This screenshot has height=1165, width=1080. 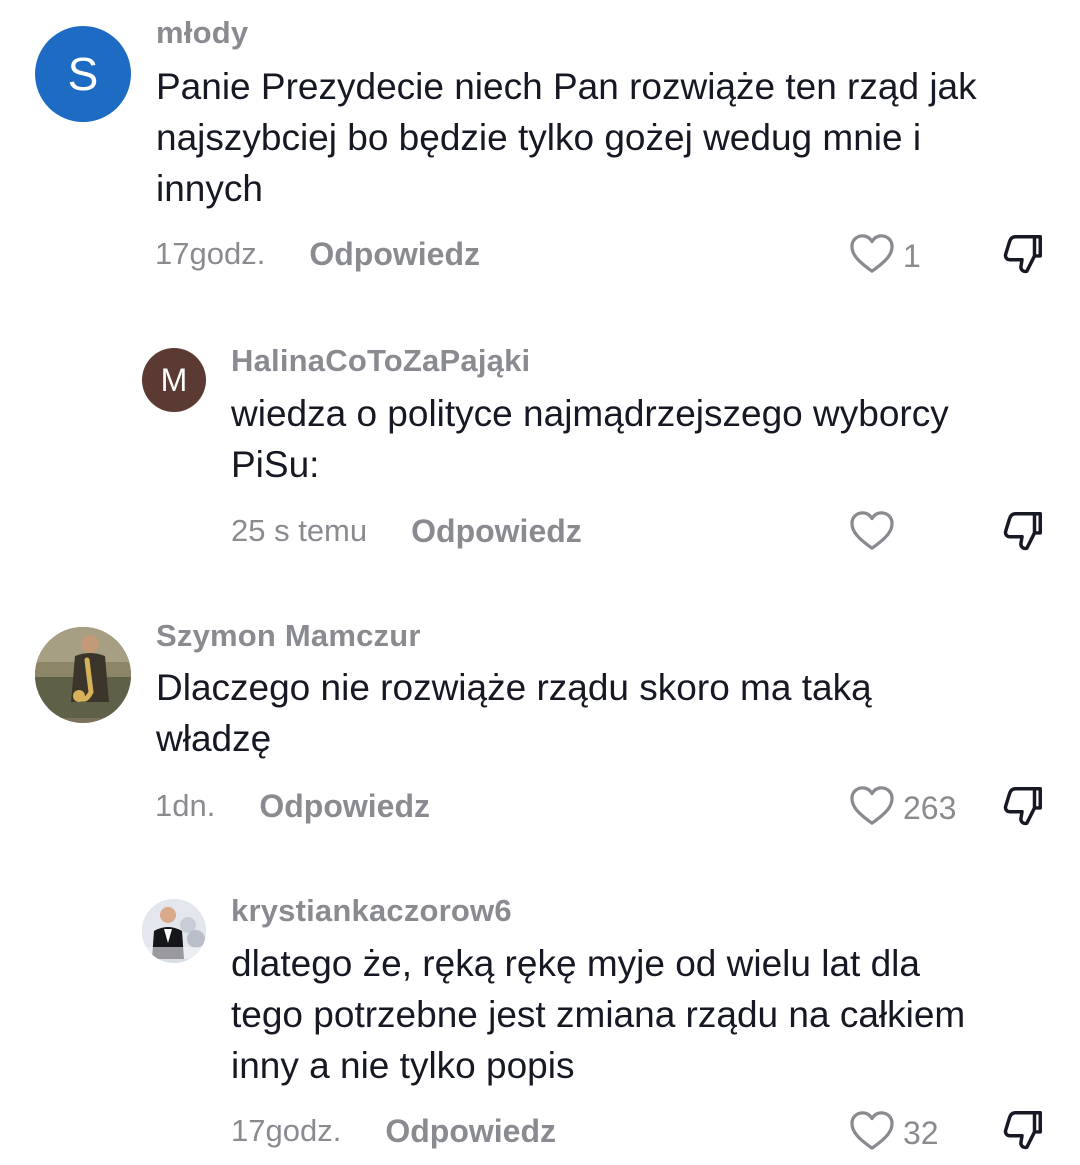 I want to click on avatar: M, so click(x=174, y=380).